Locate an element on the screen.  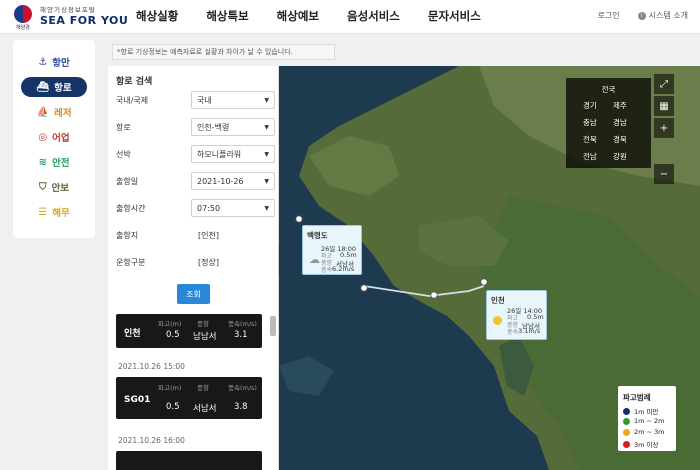
map-layer-icon: ▦ is located at coordinates (664, 106).